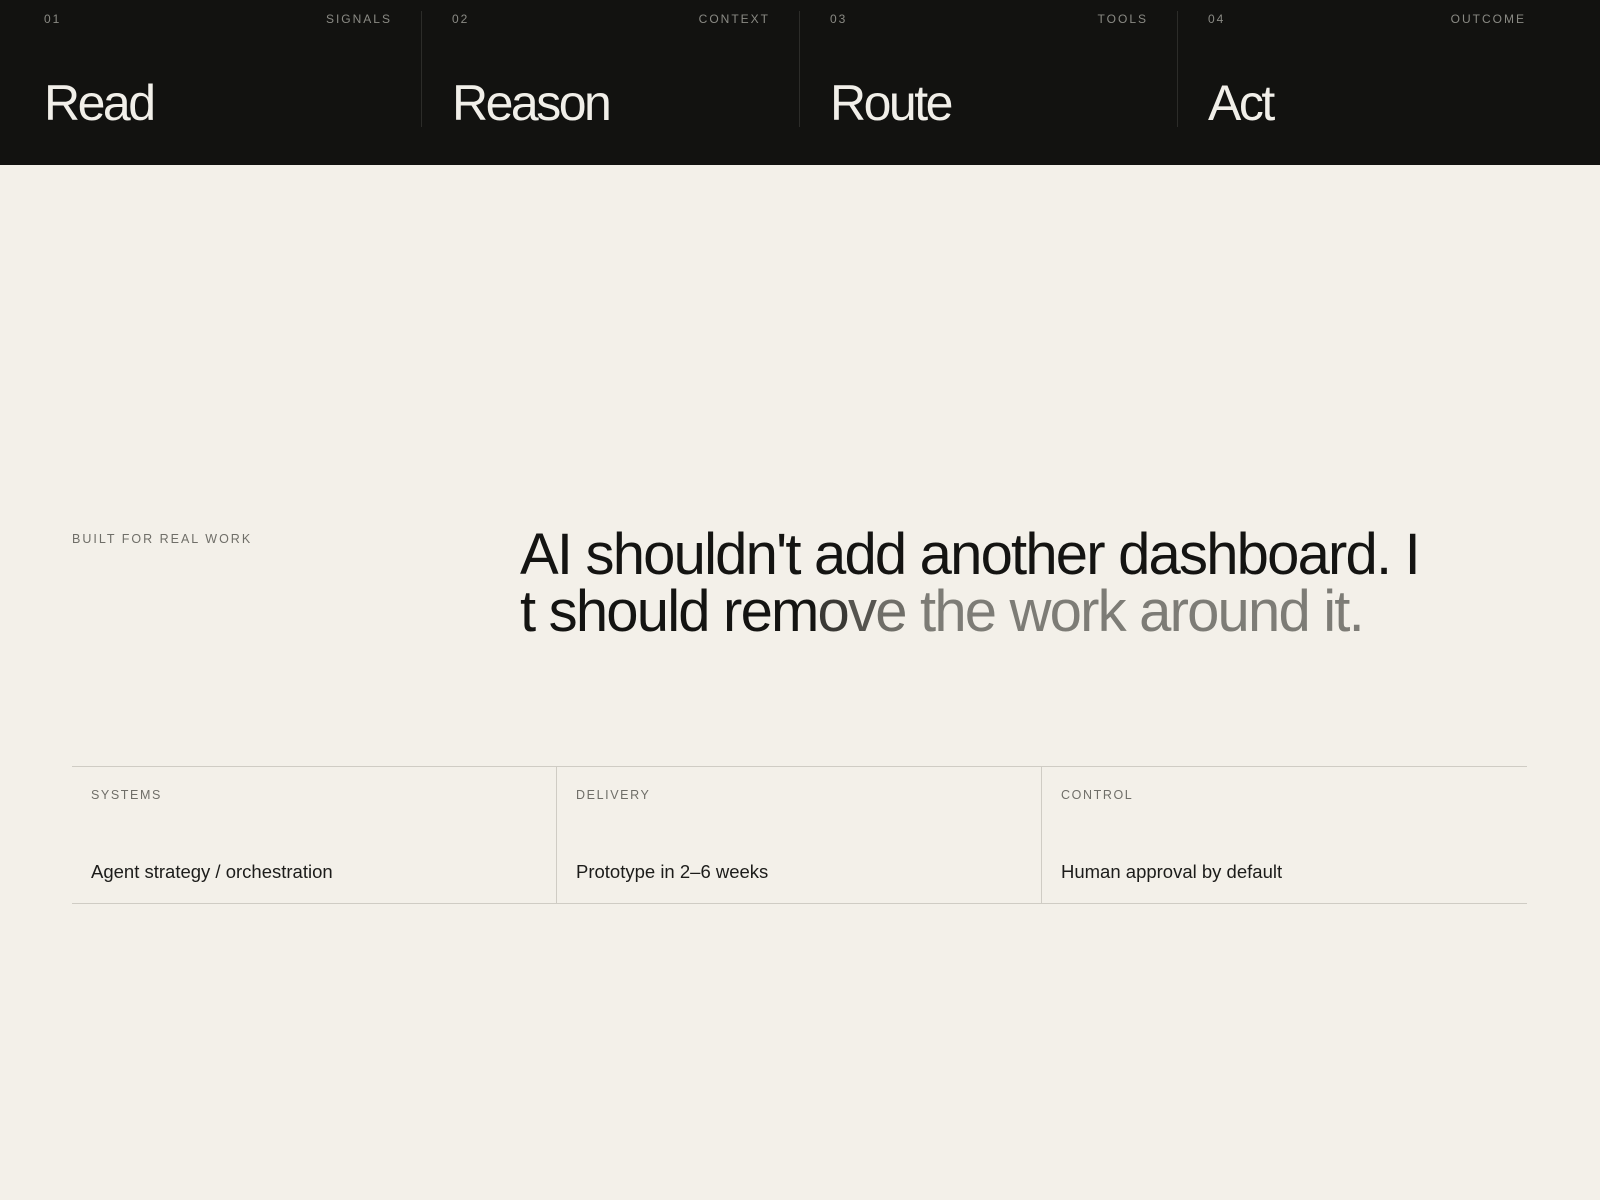 The image size is (1600, 1200). Describe the element at coordinates (897, 611) in the screenshot. I see `headline-fade-text: e` at that location.